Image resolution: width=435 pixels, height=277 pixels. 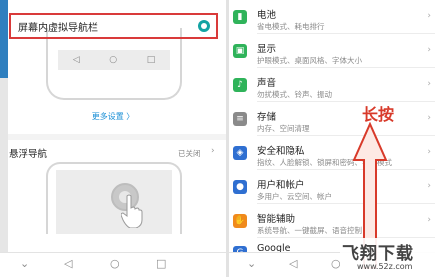 I want to click on settings-item-subtitle: 勿扰模式、铃声、振动, so click(x=294, y=94).